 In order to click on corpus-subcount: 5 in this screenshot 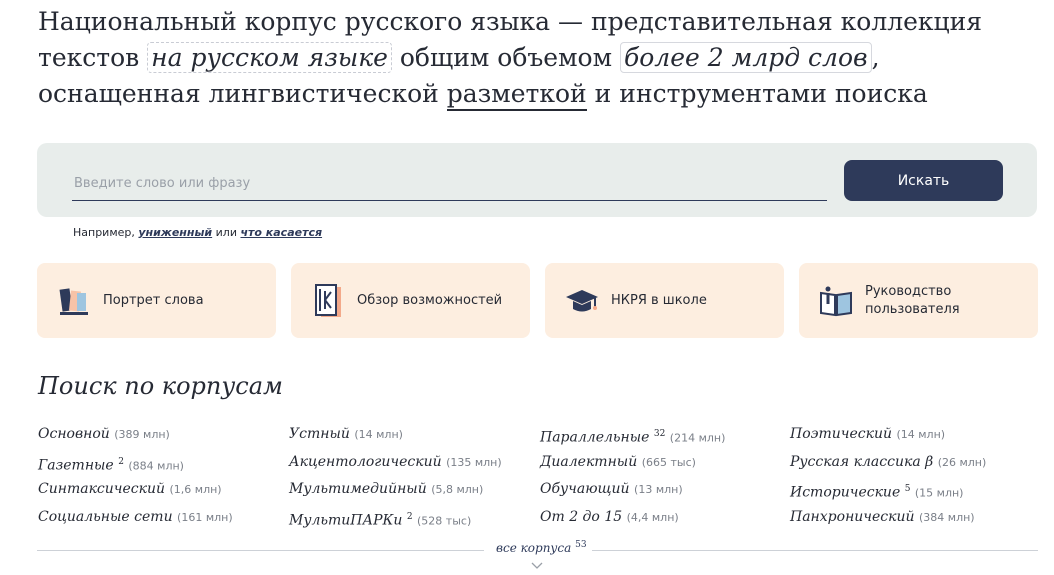, I will do `click(907, 489)`.